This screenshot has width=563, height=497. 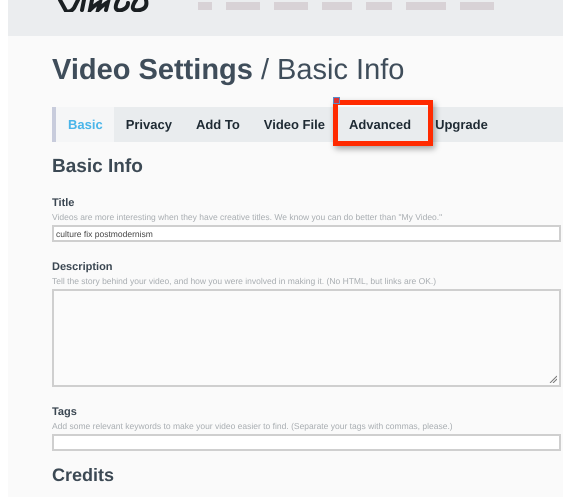 What do you see at coordinates (306, 442) in the screenshot?
I see `input-field` at bounding box center [306, 442].